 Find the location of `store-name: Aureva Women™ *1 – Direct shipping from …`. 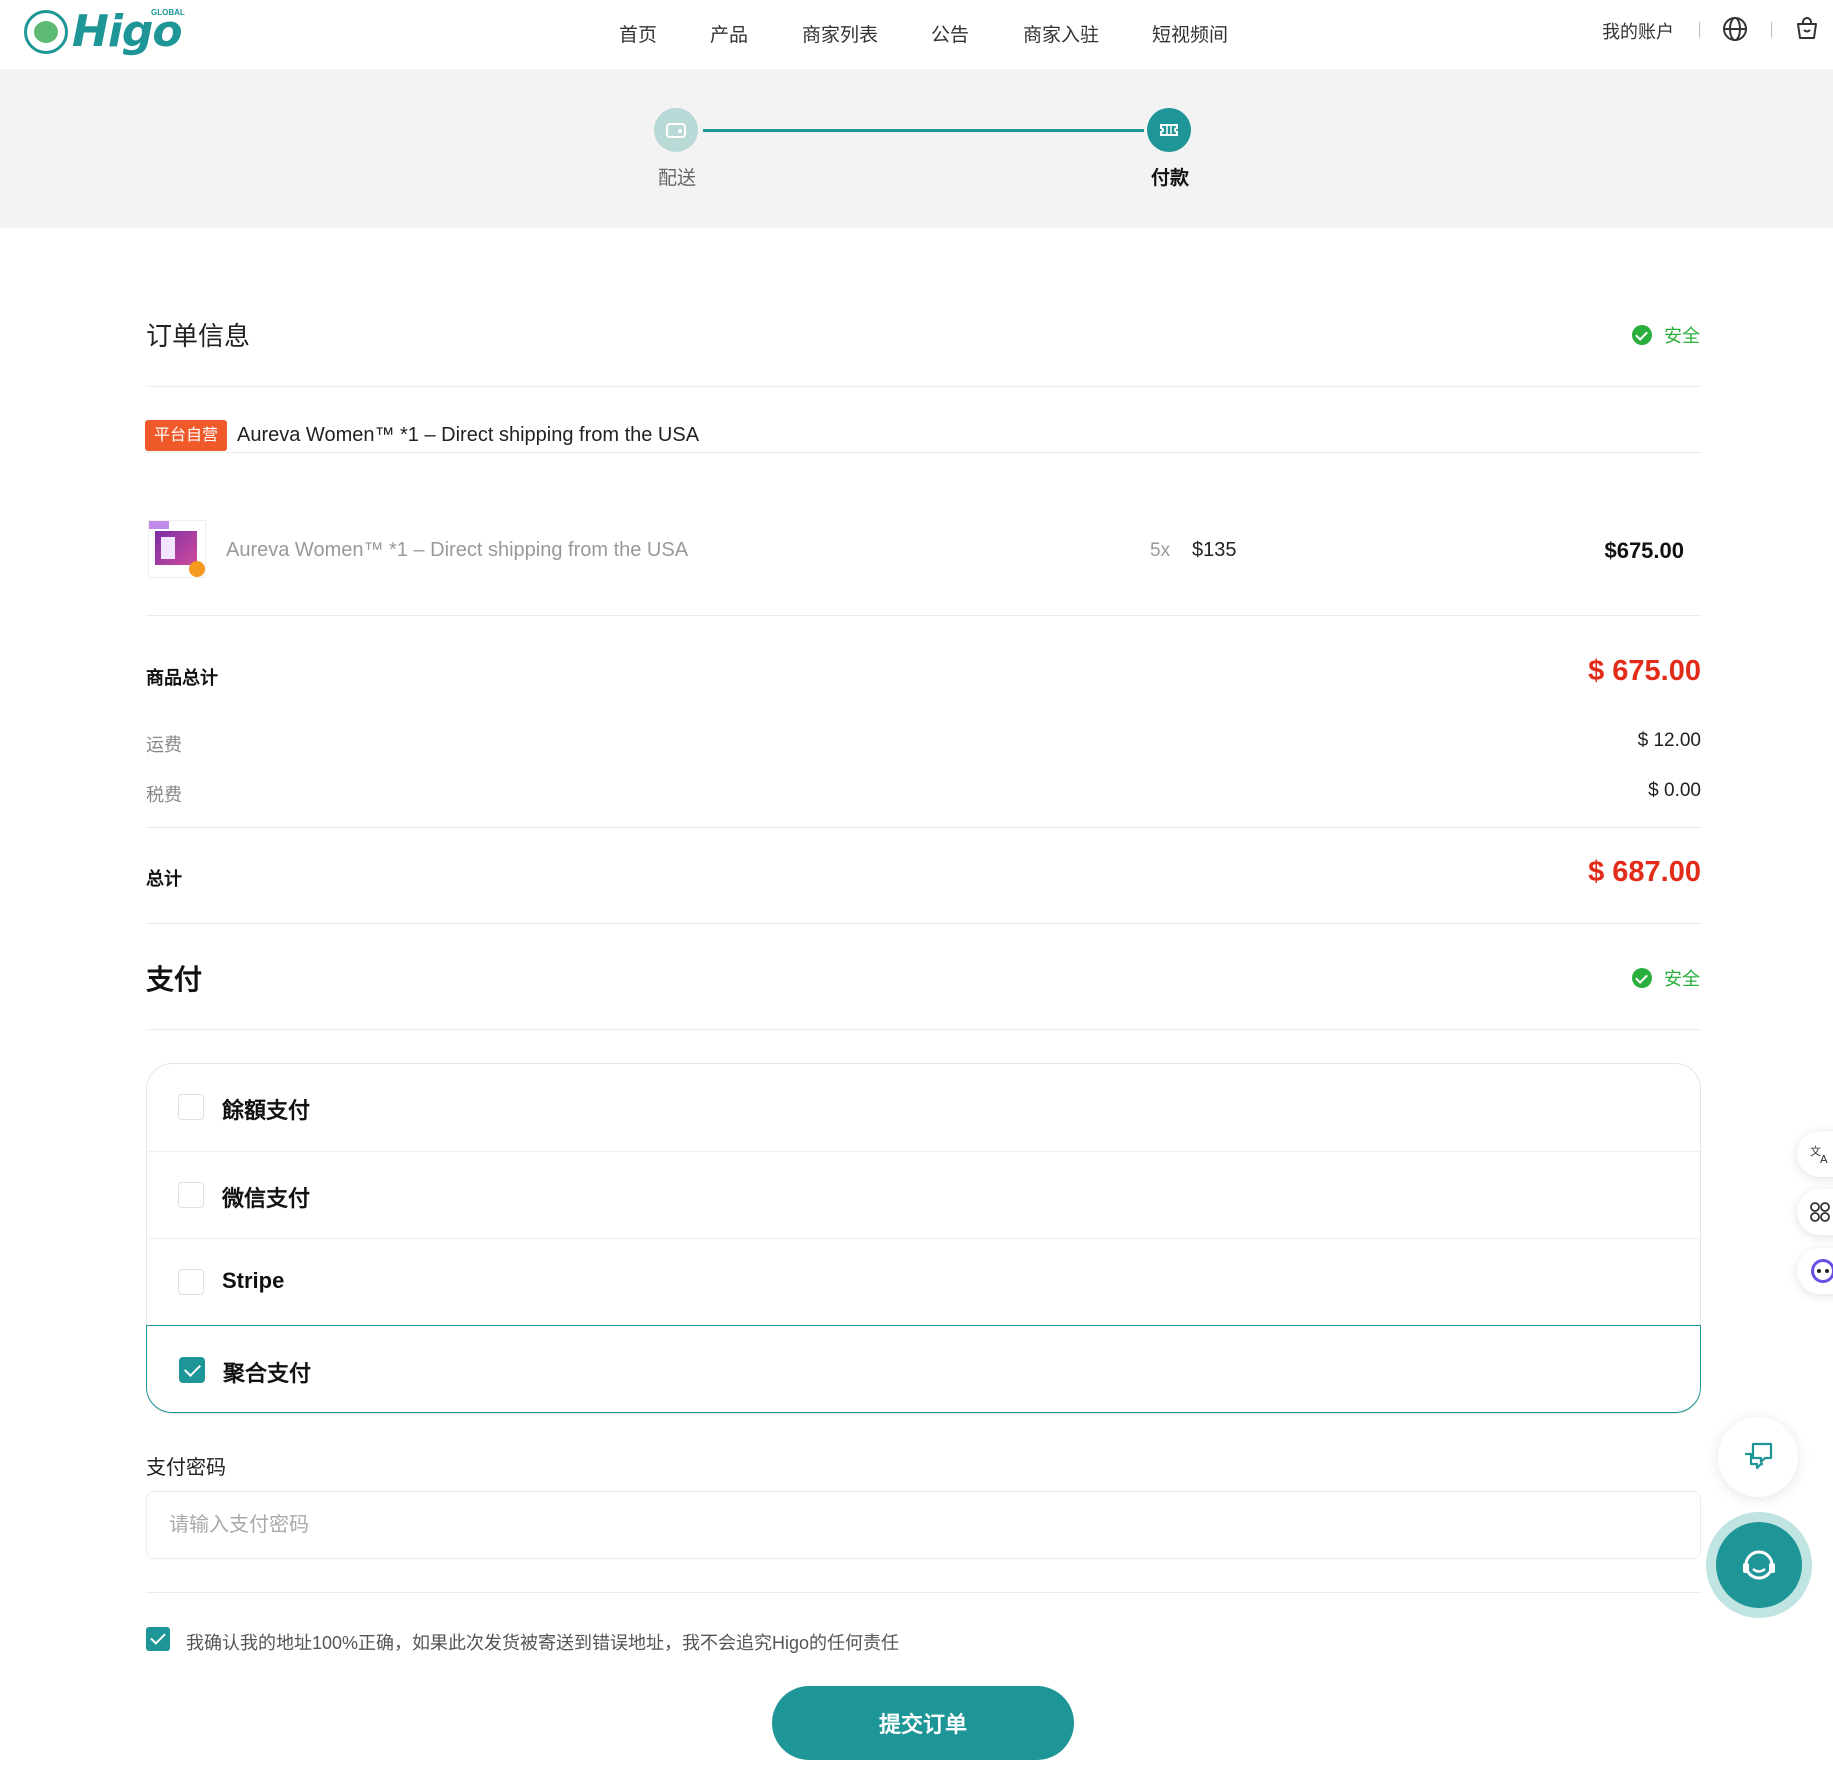

store-name: Aureva Women™ *1 – Direct shipping from … is located at coordinates (468, 435).